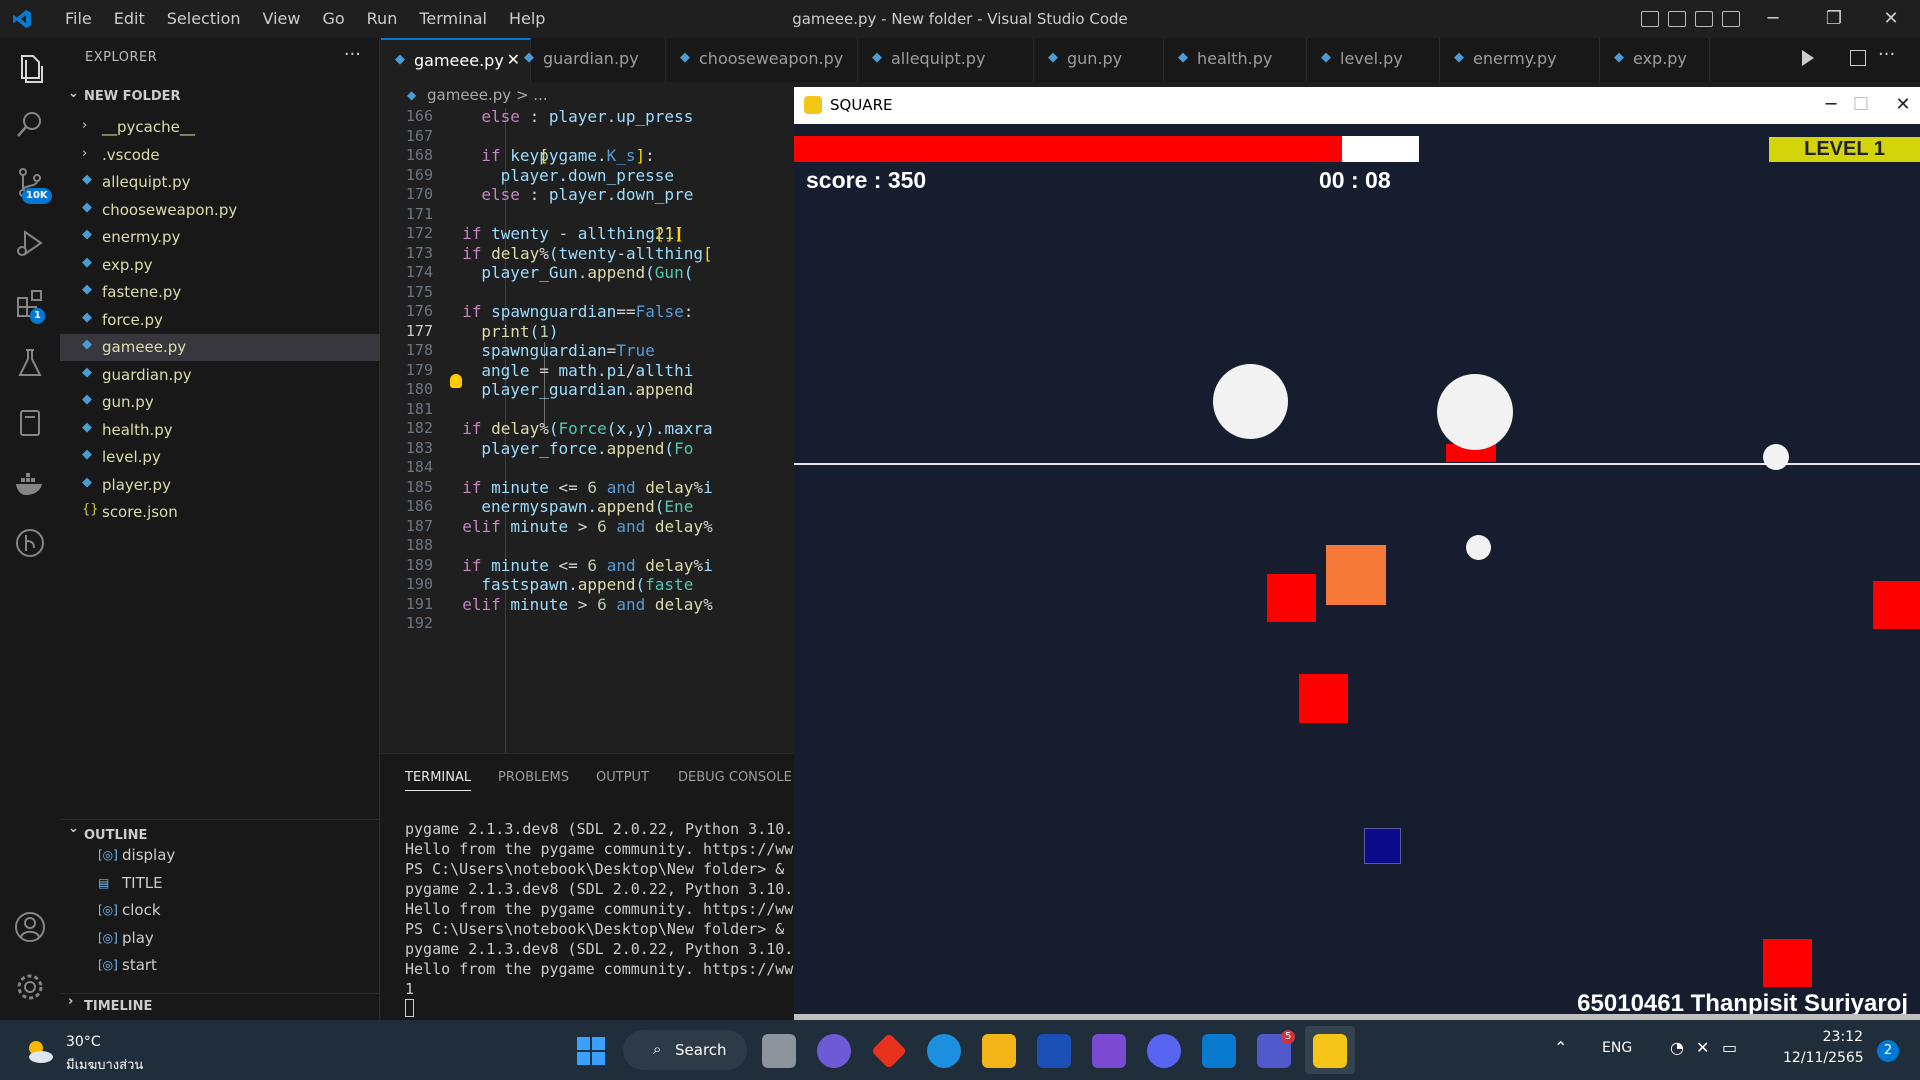 The height and width of the screenshot is (1080, 1920). I want to click on battery-icon: ▭, so click(1729, 1047).